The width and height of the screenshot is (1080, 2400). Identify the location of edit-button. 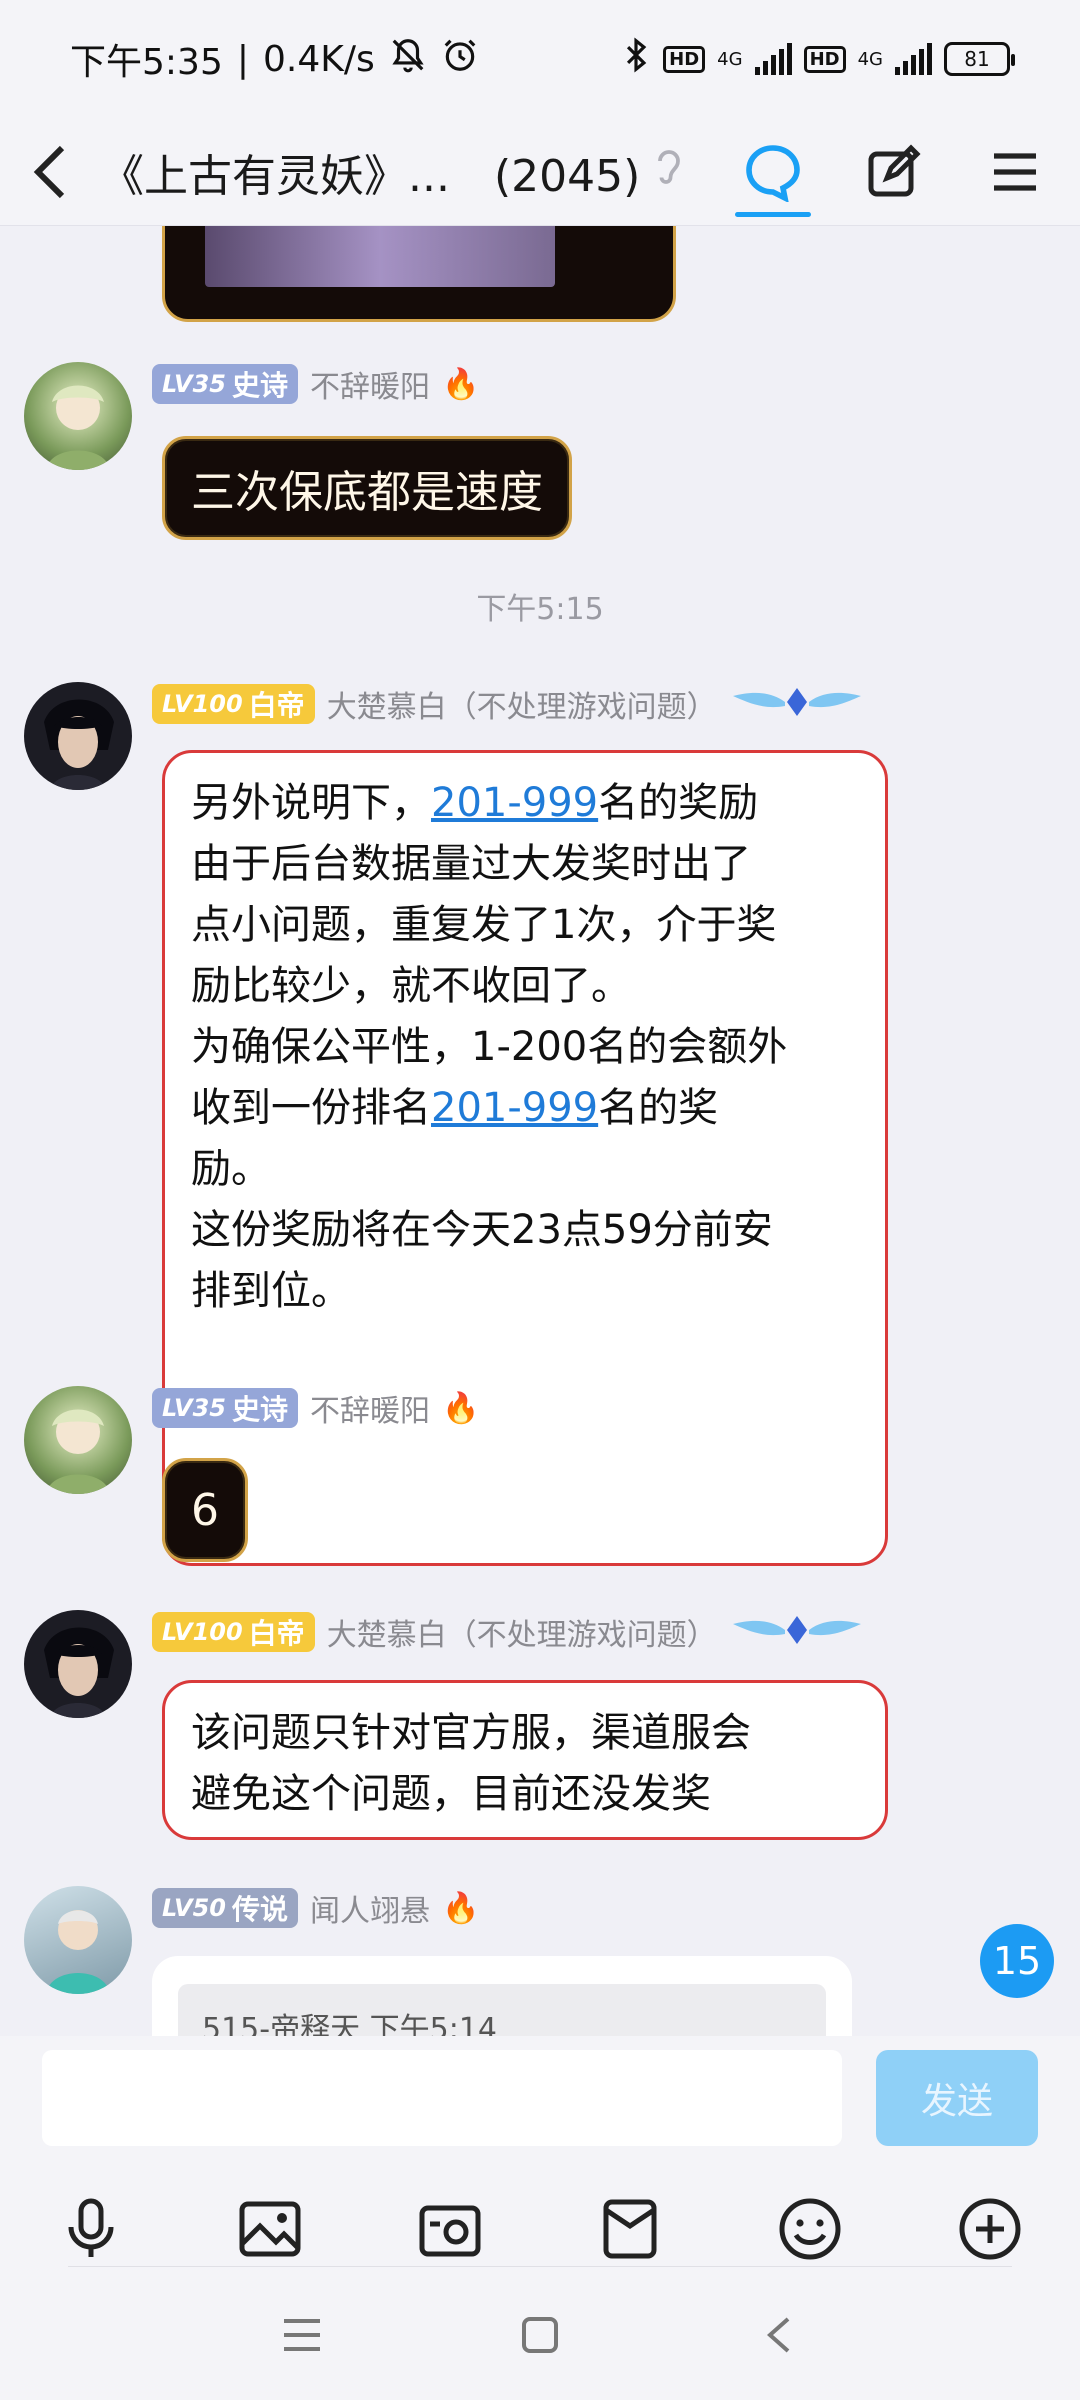
(893, 172).